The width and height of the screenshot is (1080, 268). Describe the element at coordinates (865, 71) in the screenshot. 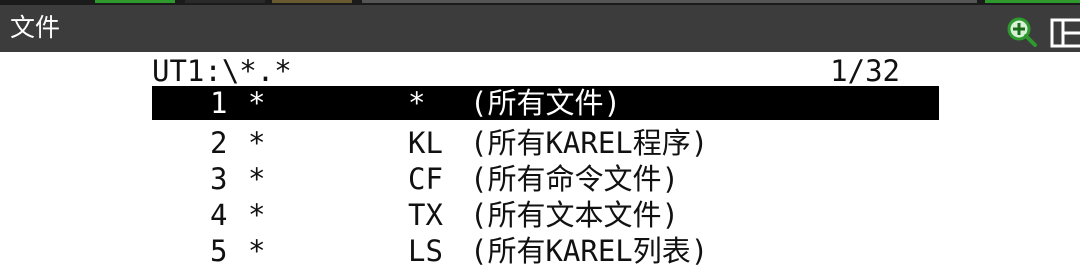

I see `page-indicator: 1/32` at that location.